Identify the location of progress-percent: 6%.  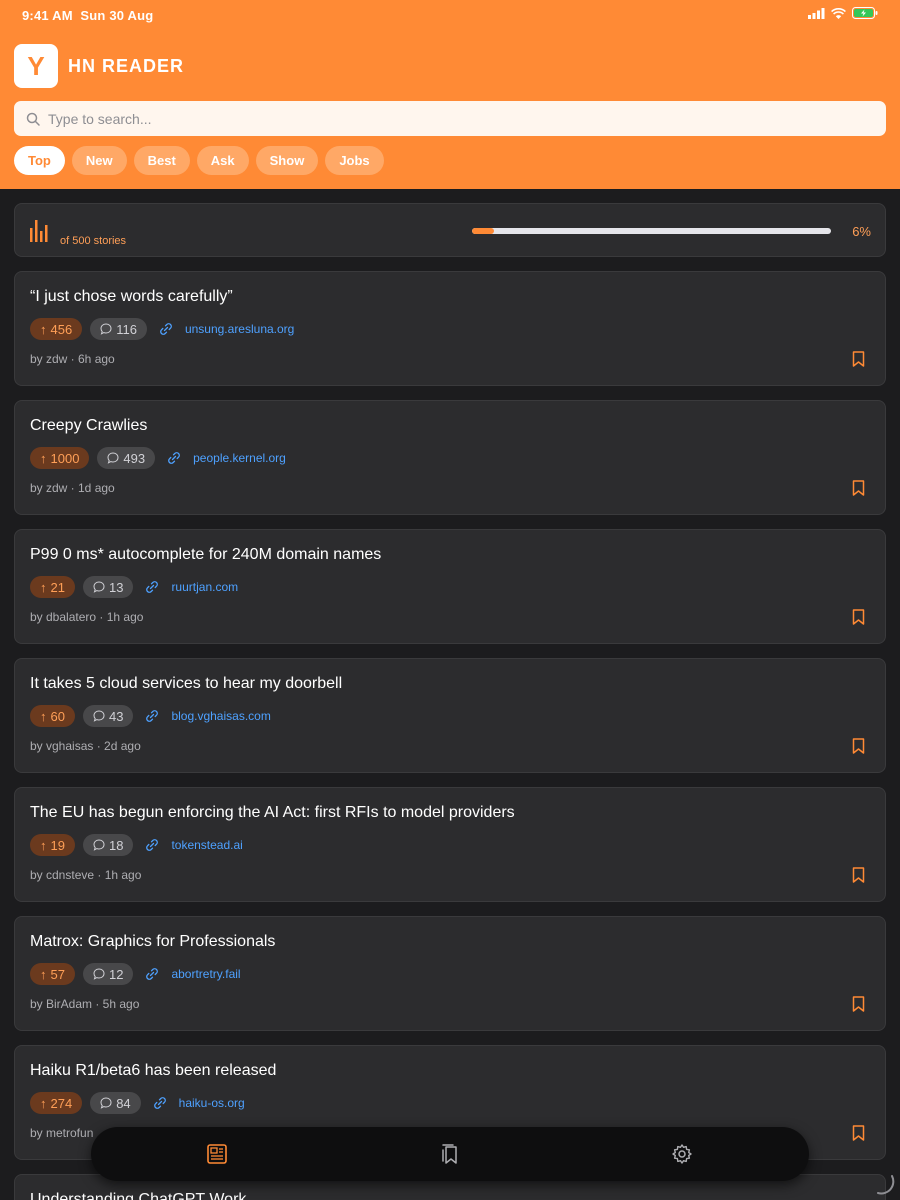
(861, 231).